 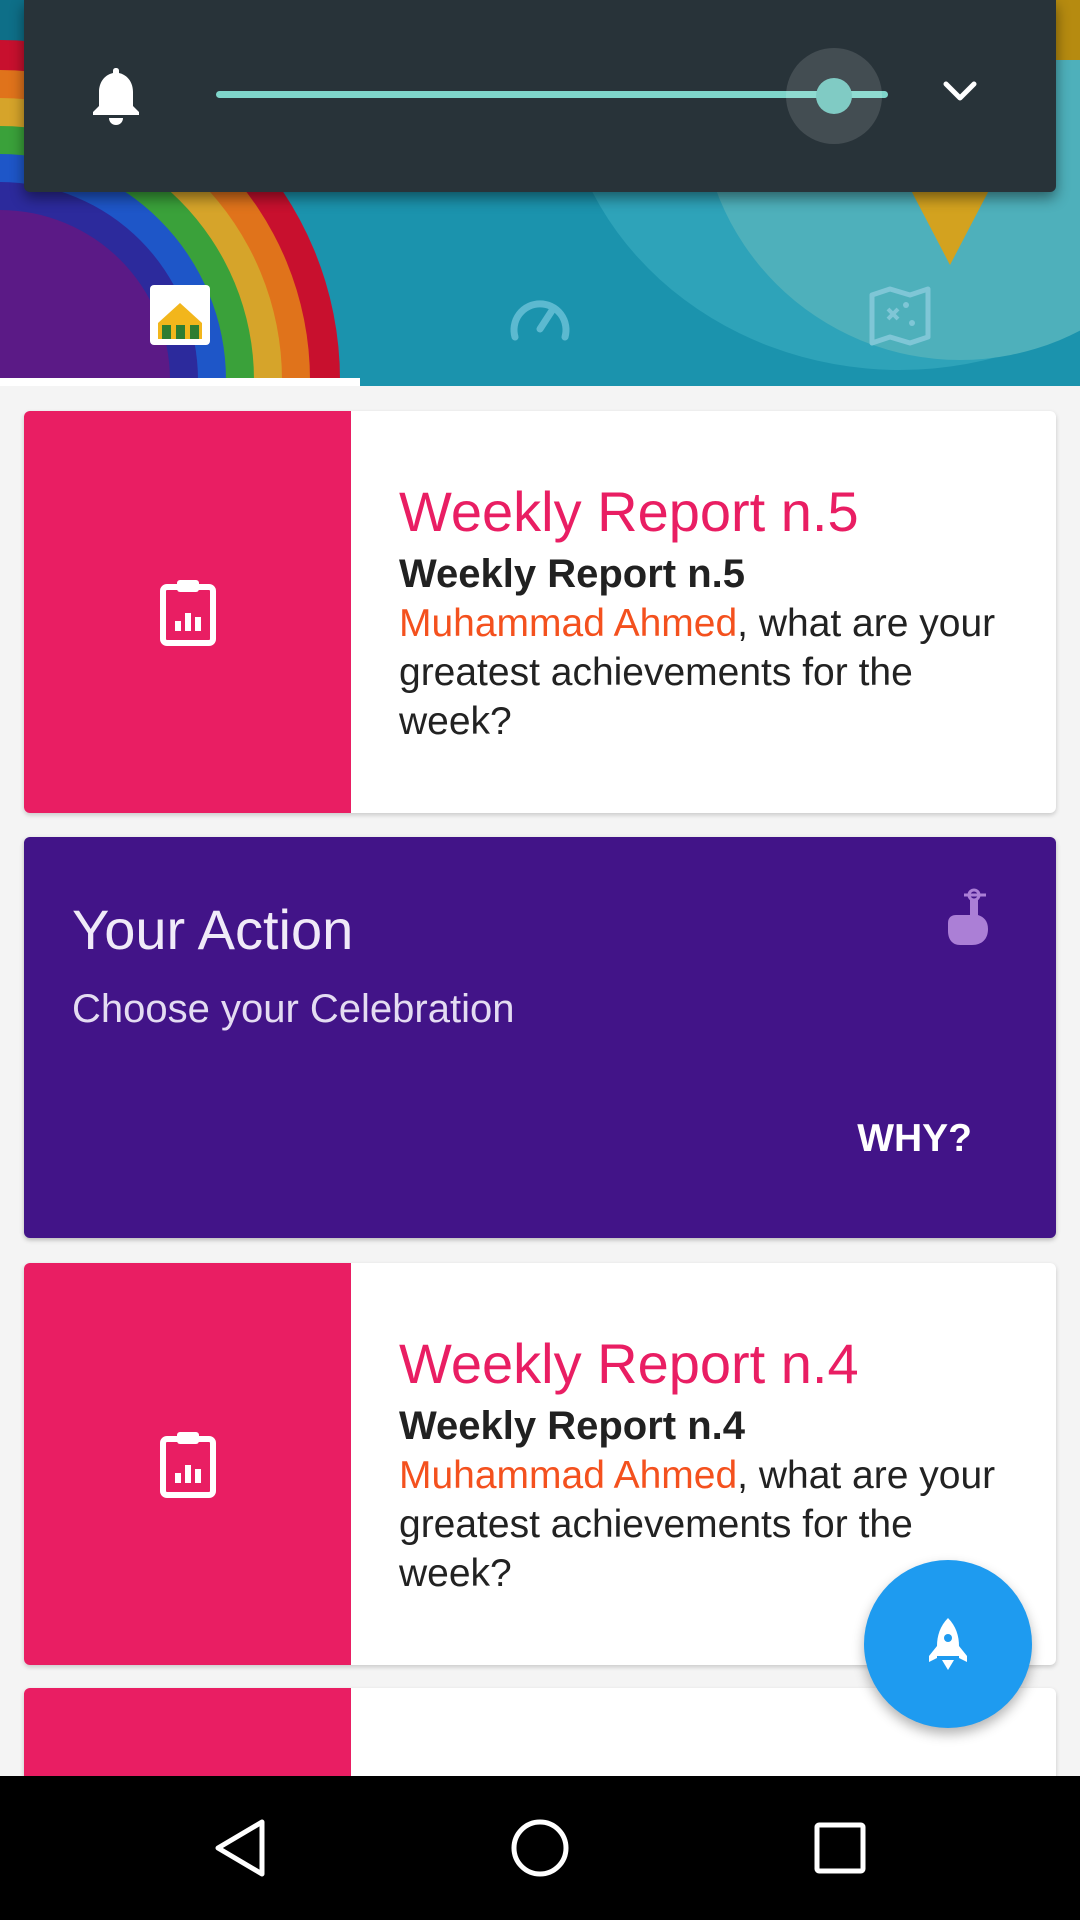 I want to click on recents-icon, so click(x=840, y=1848).